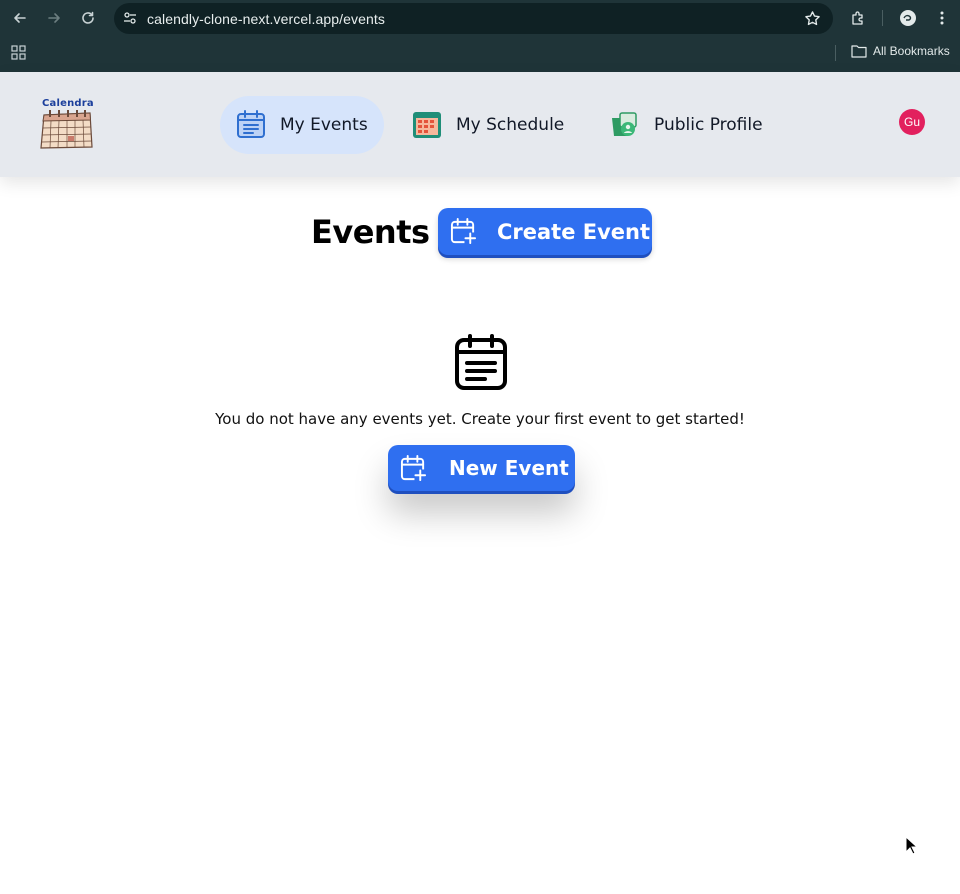 The height and width of the screenshot is (894, 960). I want to click on menu-icon, so click(942, 18).